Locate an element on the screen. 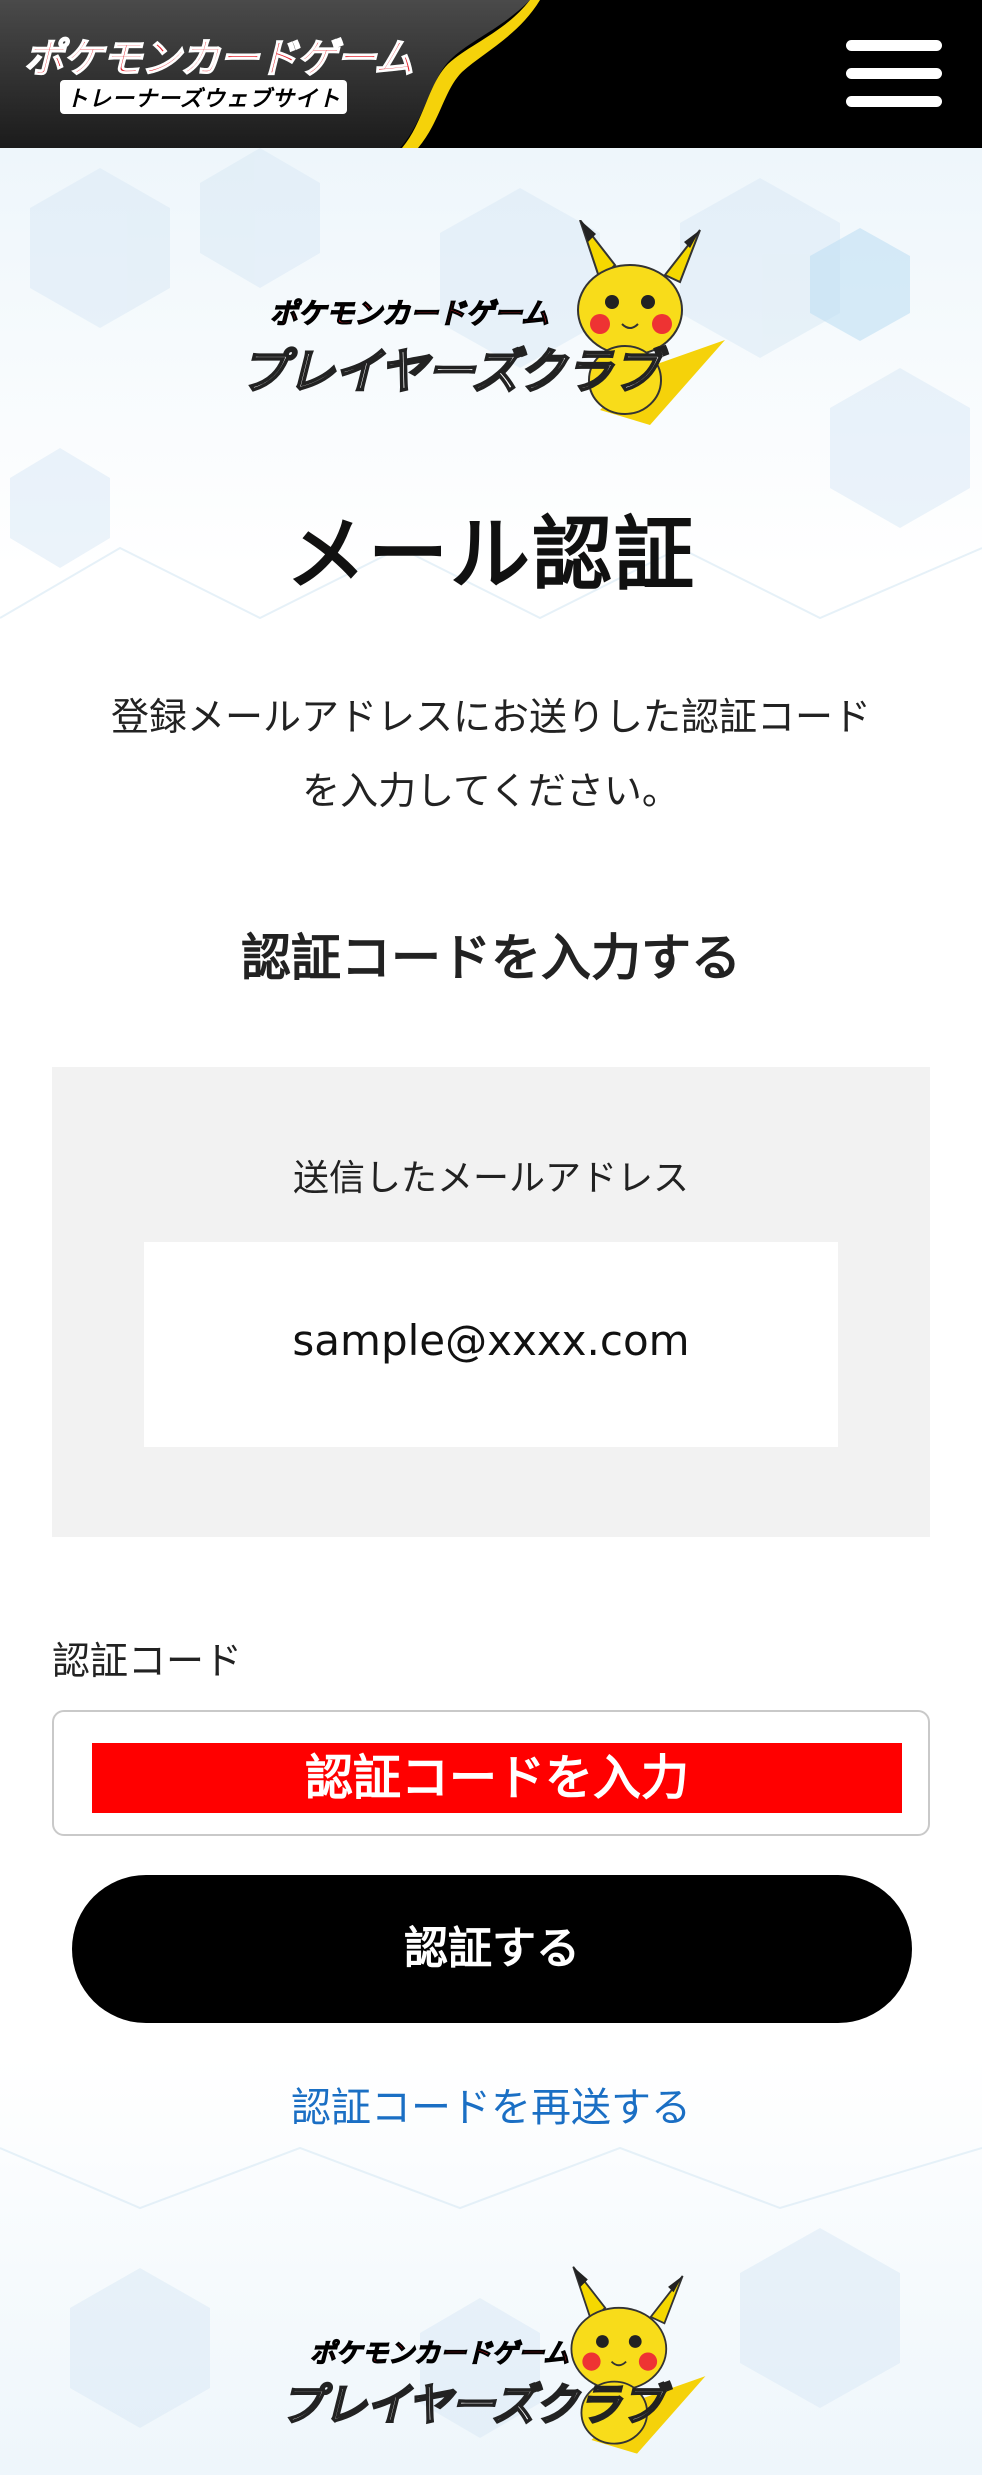  verify-button: 認証する is located at coordinates (492, 1949).